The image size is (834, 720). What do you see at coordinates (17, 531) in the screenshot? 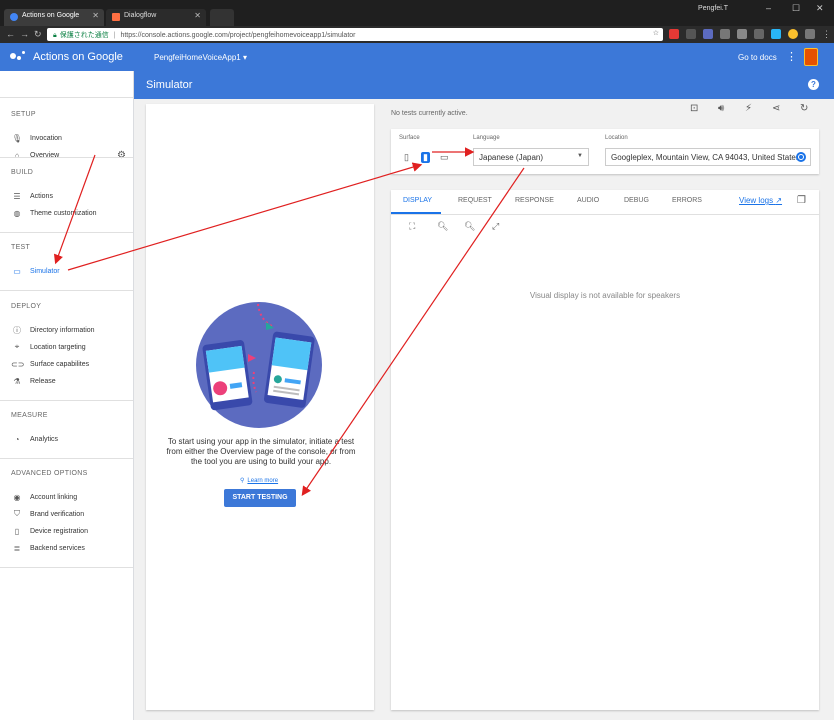
I see `device-icon: ▯` at bounding box center [17, 531].